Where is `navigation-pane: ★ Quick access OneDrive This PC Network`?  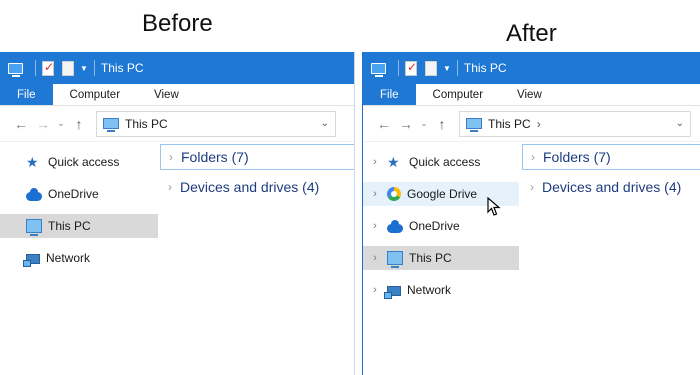
navigation-pane: ★ Quick access OneDrive This PC Network is located at coordinates (79, 240).